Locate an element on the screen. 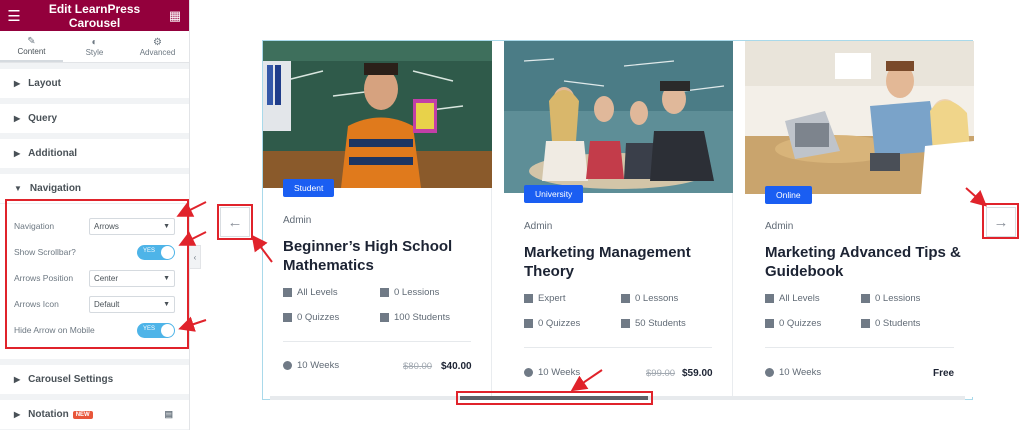 This screenshot has height=430, width=1024. tab-advanced-label: Advanced is located at coordinates (157, 52).